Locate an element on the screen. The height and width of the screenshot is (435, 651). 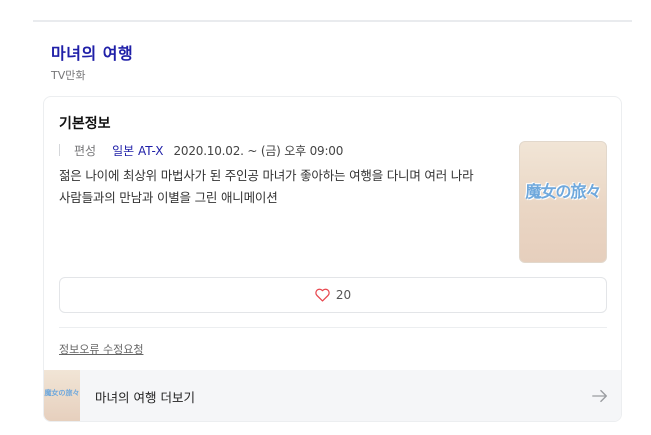
more-thumbnail: 魔女の旅々 is located at coordinates (62, 395).